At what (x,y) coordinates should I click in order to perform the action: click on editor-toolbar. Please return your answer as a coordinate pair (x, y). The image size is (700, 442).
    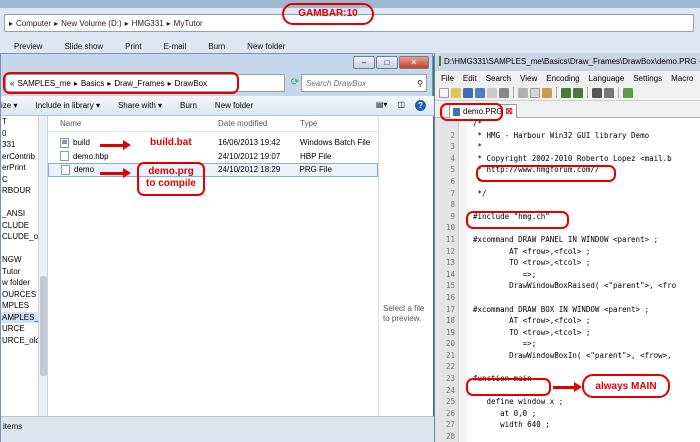
    Looking at the image, I should click on (567, 93).